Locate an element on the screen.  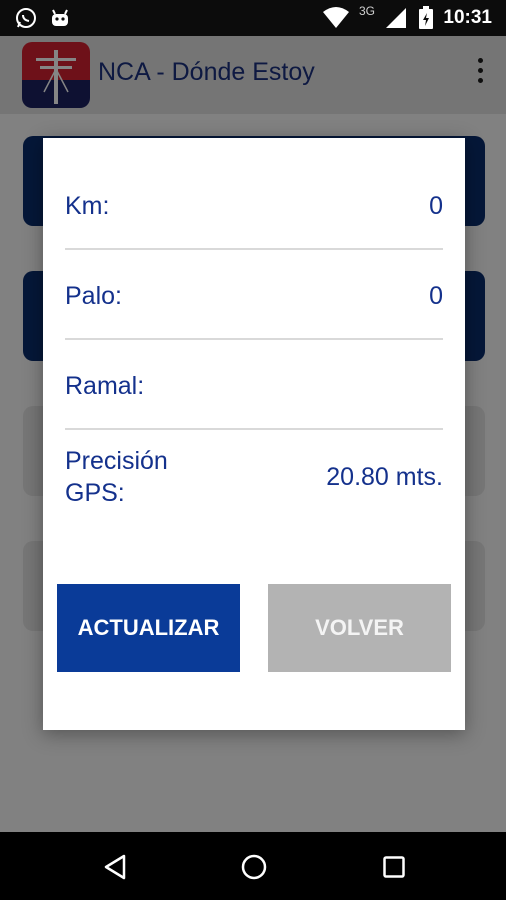
wifi-icon is located at coordinates (336, 20).